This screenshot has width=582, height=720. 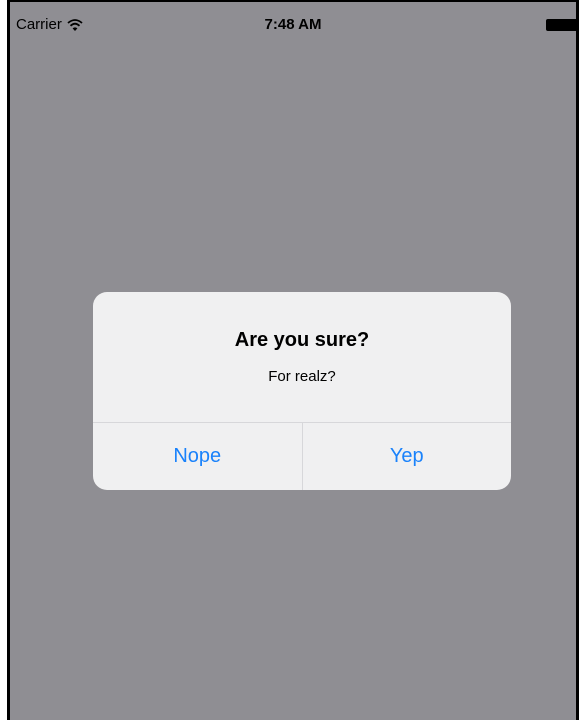 I want to click on yep-button: Yep, so click(x=407, y=456).